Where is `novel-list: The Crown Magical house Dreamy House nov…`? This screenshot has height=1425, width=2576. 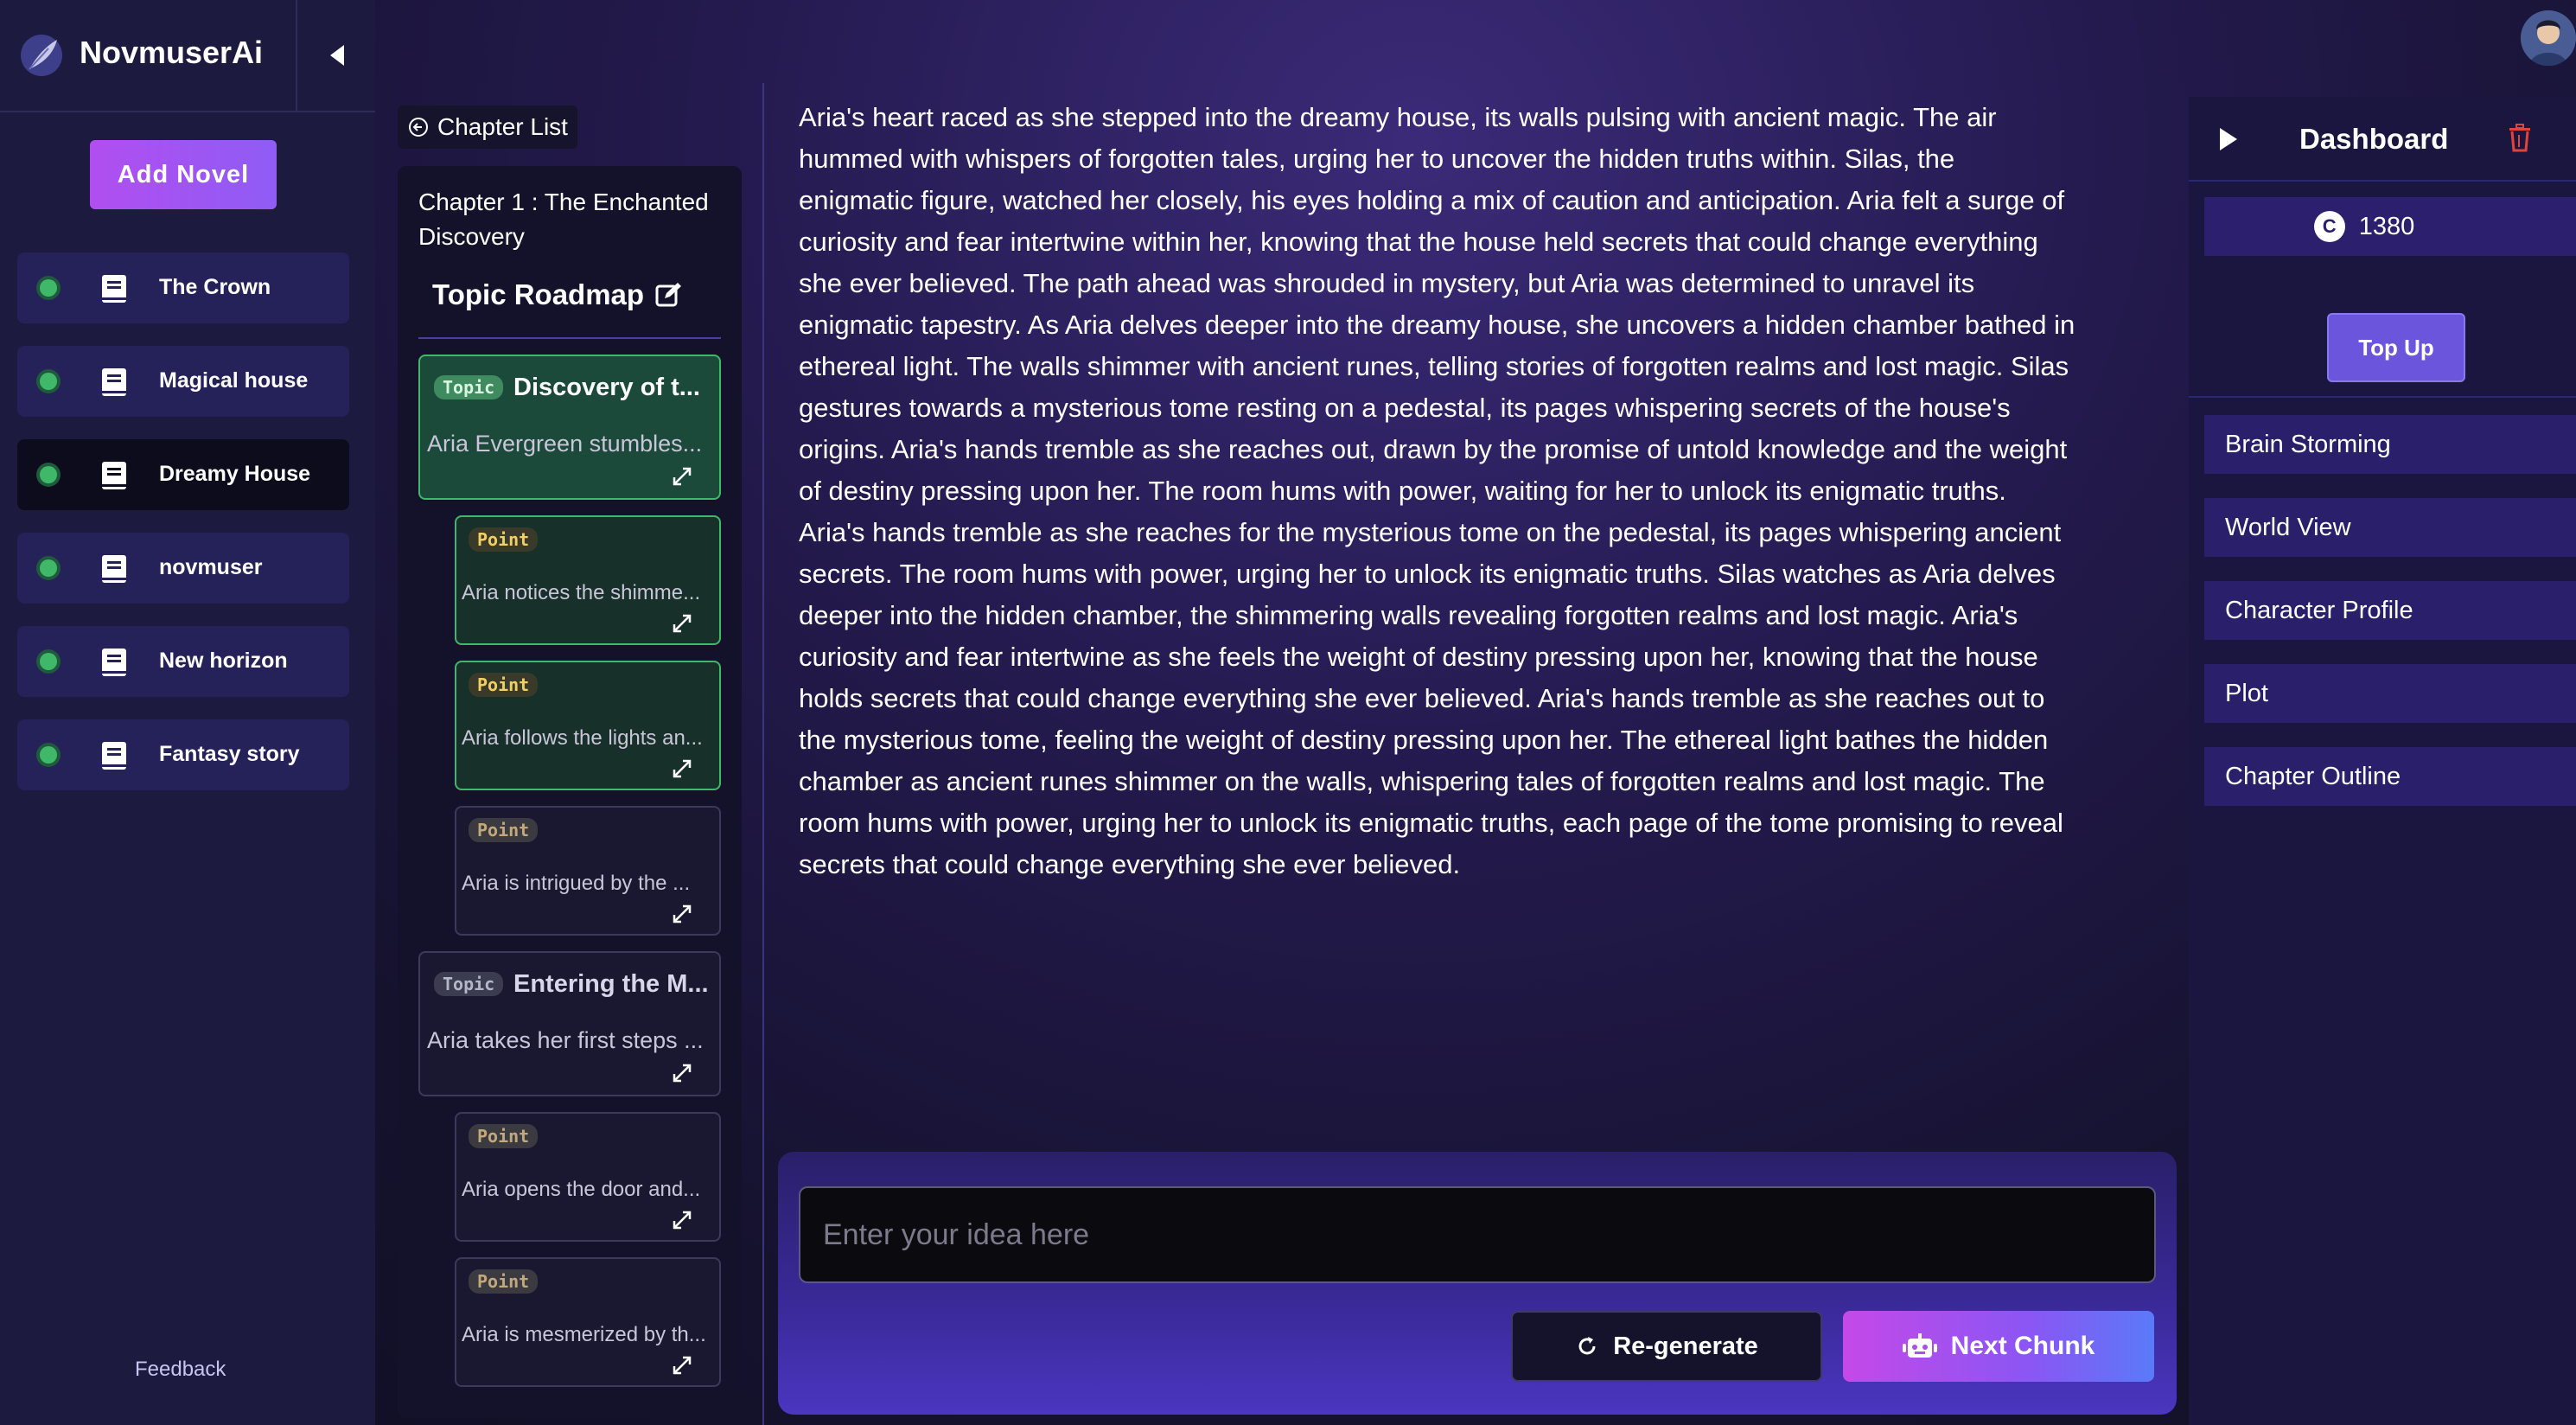 novel-list: The Crown Magical house Dreamy House nov… is located at coordinates (183, 532).